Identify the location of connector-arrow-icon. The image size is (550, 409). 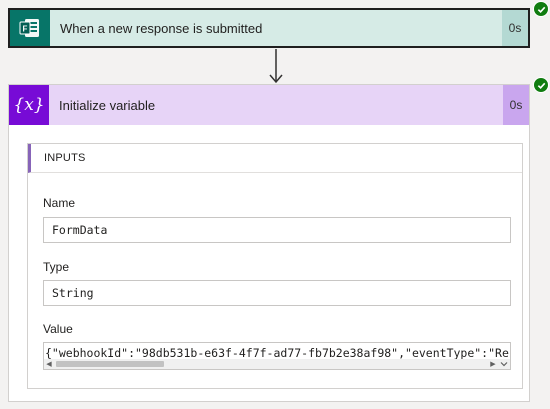
(276, 66).